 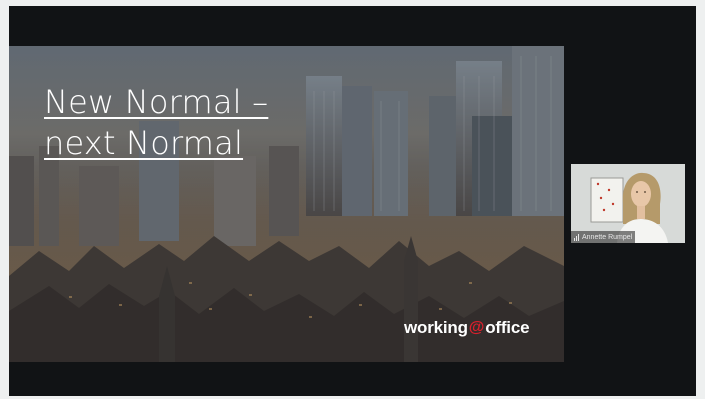 I want to click on participant-video-tile: Annette Rumpel, so click(x=628, y=203).